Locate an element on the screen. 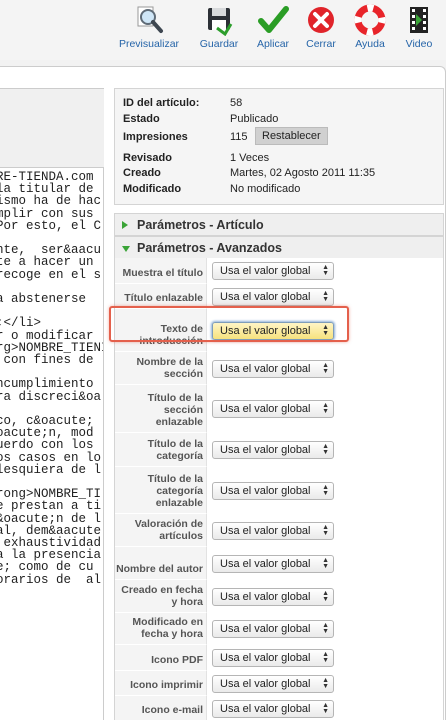 This screenshot has height=720, width=446. checkmark-icon is located at coordinates (273, 19).